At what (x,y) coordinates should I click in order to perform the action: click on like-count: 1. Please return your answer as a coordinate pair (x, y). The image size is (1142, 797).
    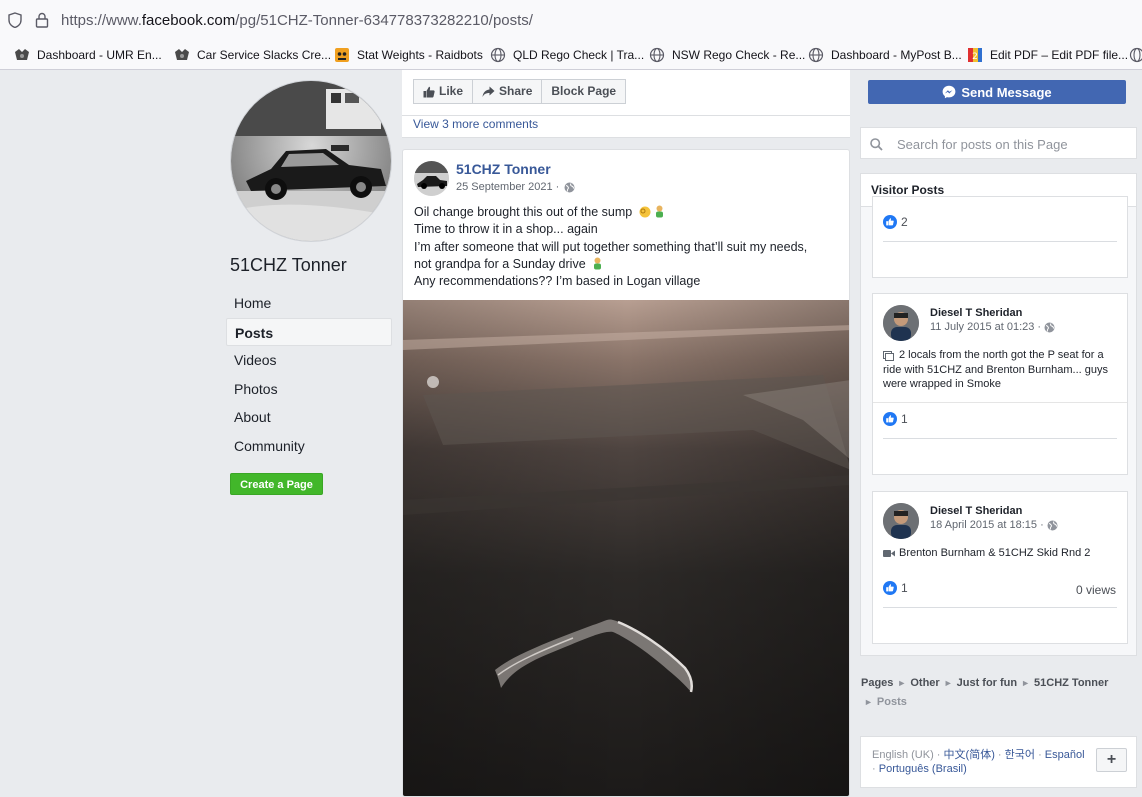
    Looking at the image, I should click on (904, 588).